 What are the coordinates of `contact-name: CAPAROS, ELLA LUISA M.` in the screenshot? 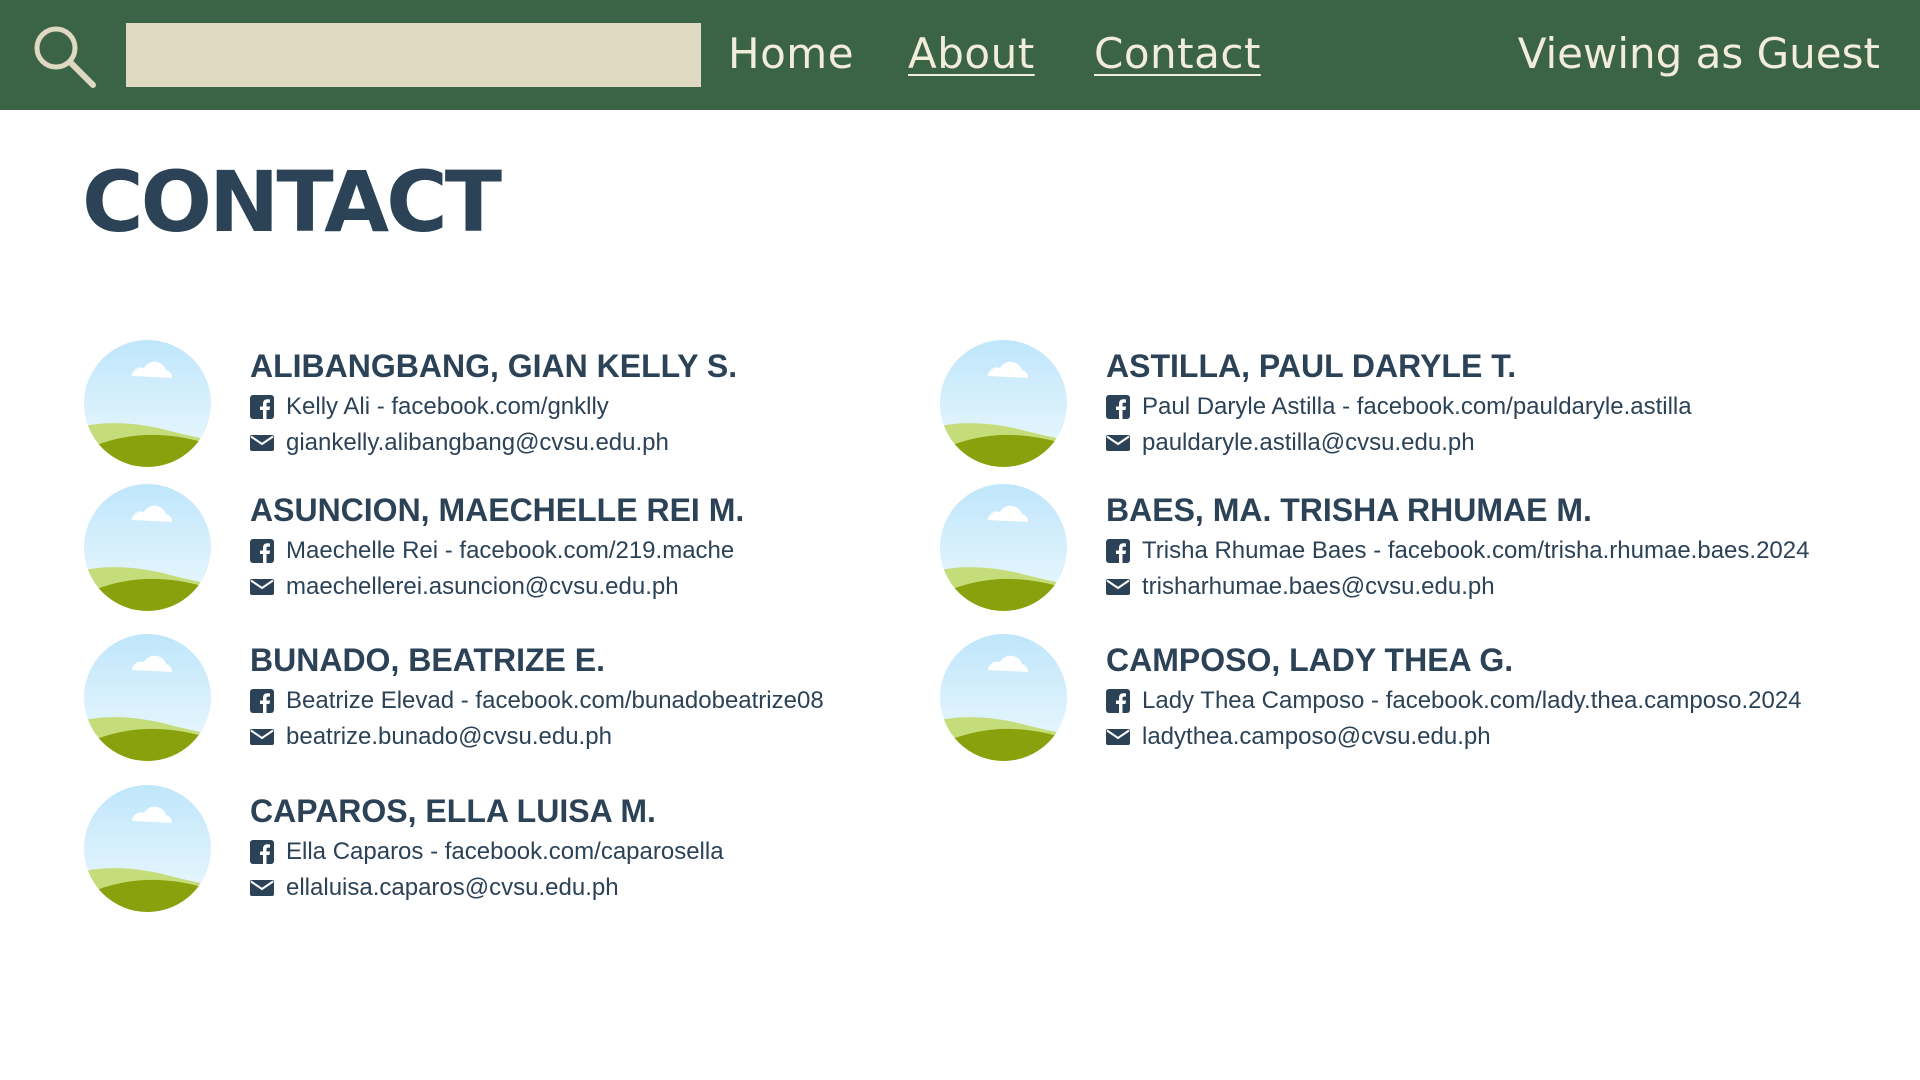 It's located at (453, 811).